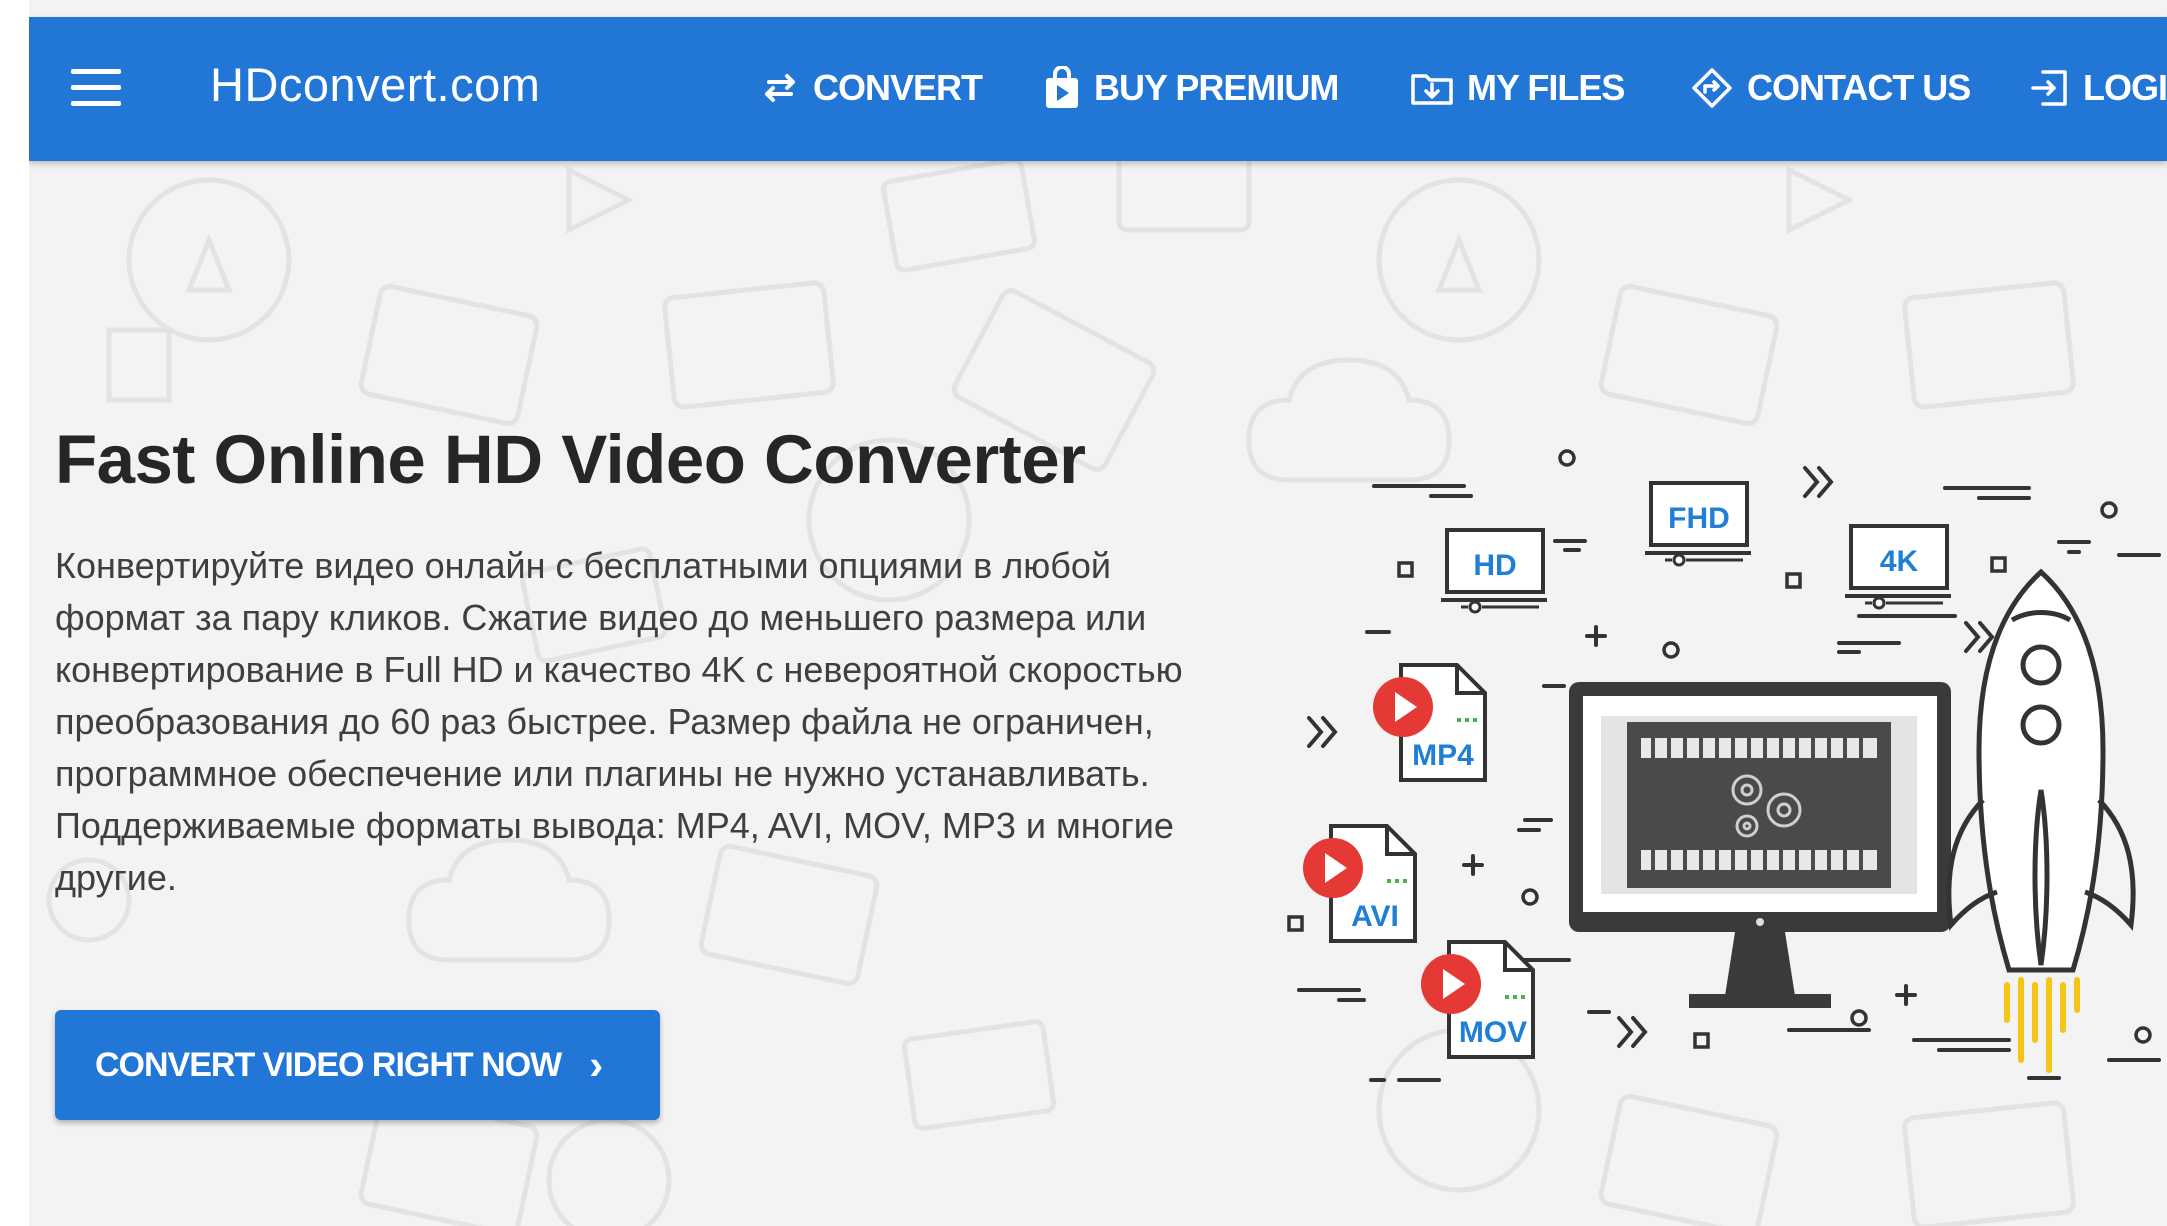 This screenshot has height=1226, width=2167. Describe the element at coordinates (328, 1064) in the screenshot. I see `cta-label: CONVERT VIDEO RIGHT NOW` at that location.